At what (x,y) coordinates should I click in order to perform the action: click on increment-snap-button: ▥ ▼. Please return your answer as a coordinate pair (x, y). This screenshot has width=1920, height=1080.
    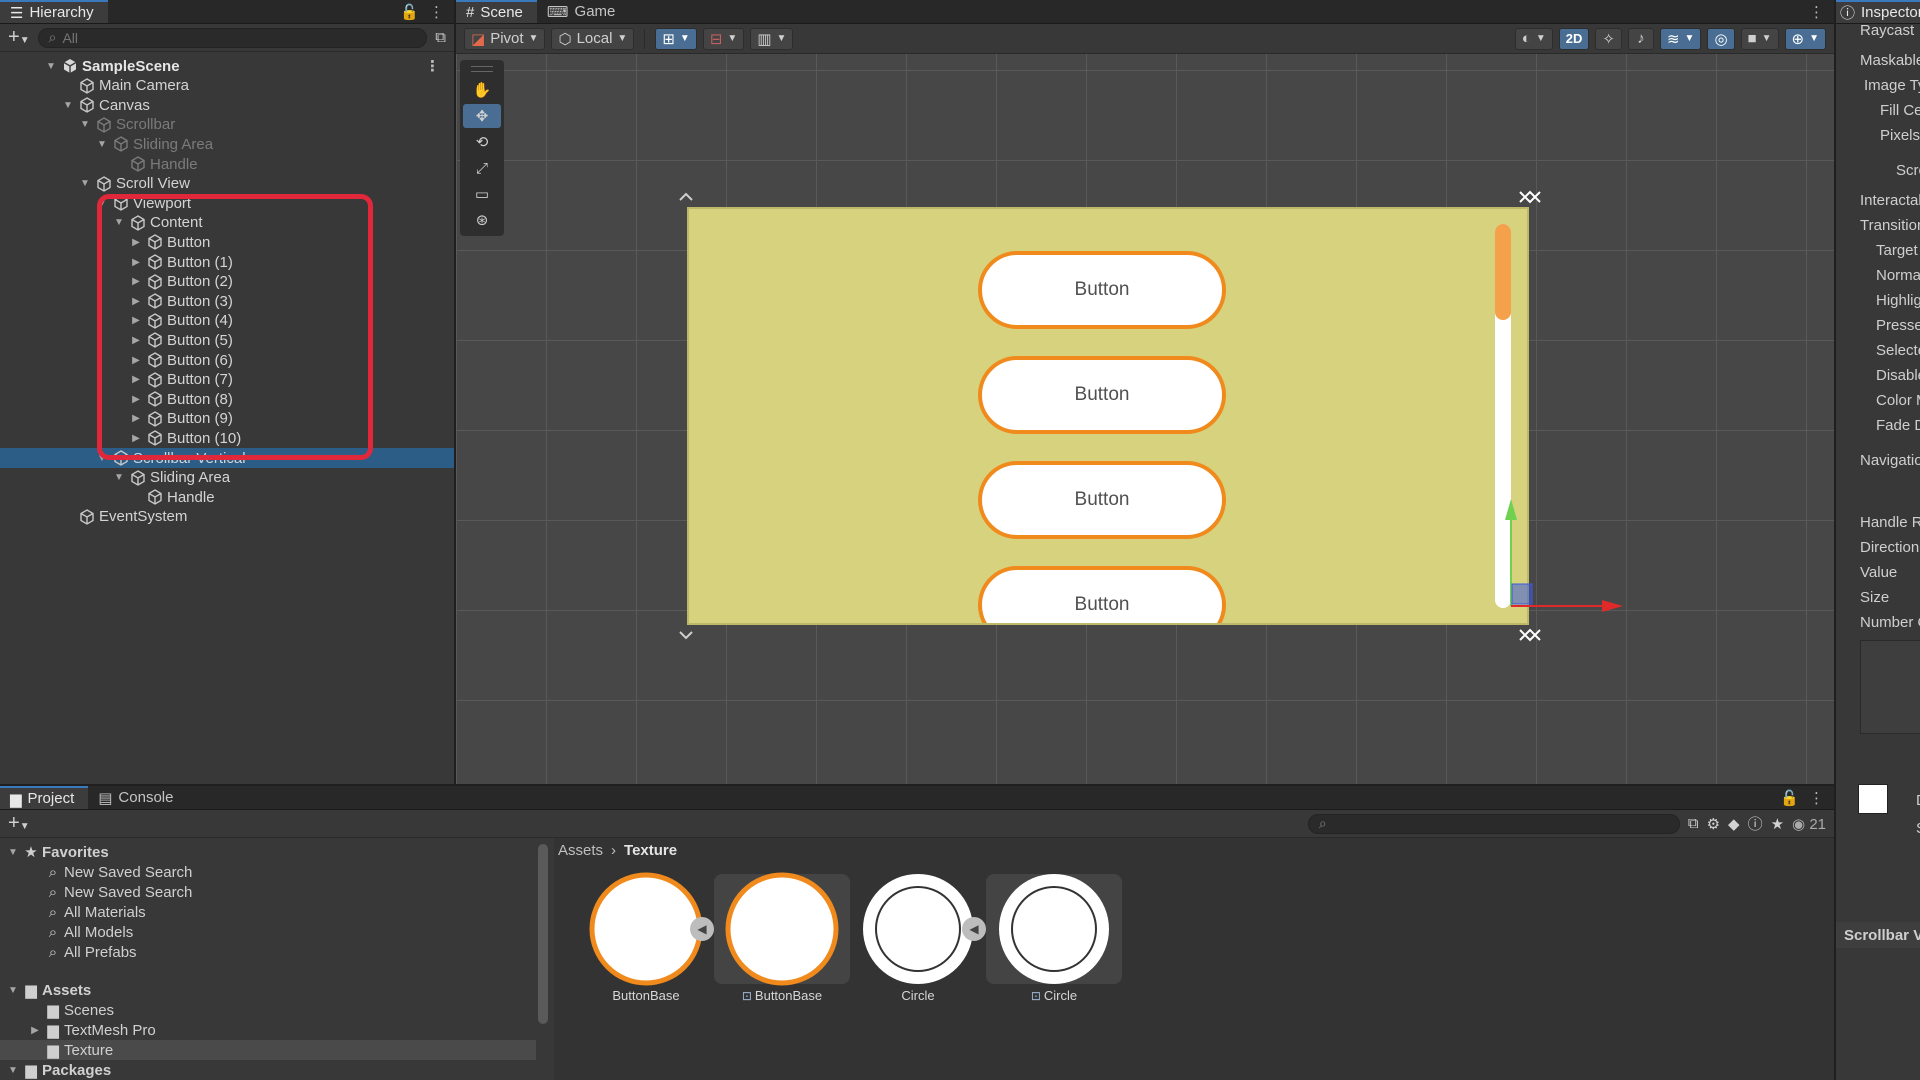
    Looking at the image, I should click on (772, 38).